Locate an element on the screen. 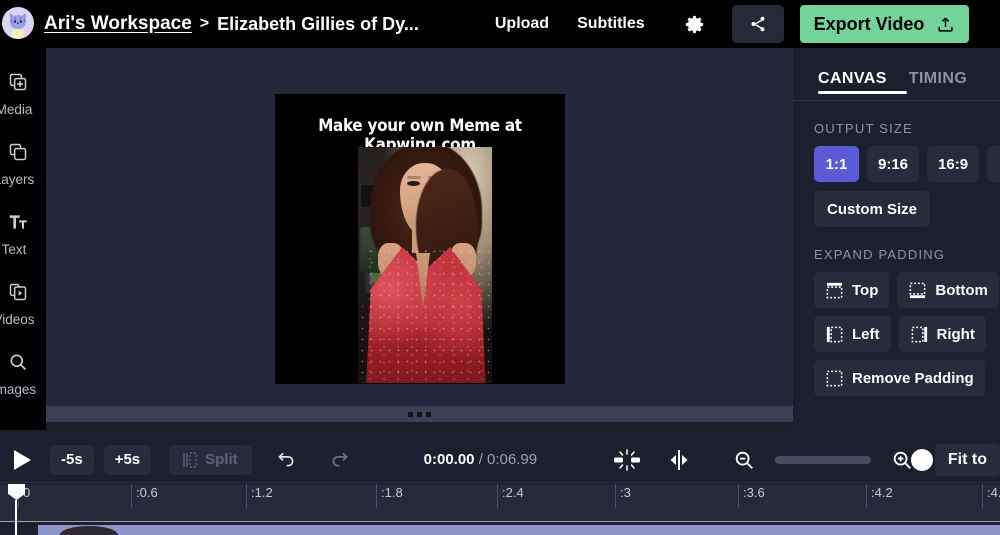 The height and width of the screenshot is (535, 1000). ratio-option-1-1: 1:1 is located at coordinates (836, 164).